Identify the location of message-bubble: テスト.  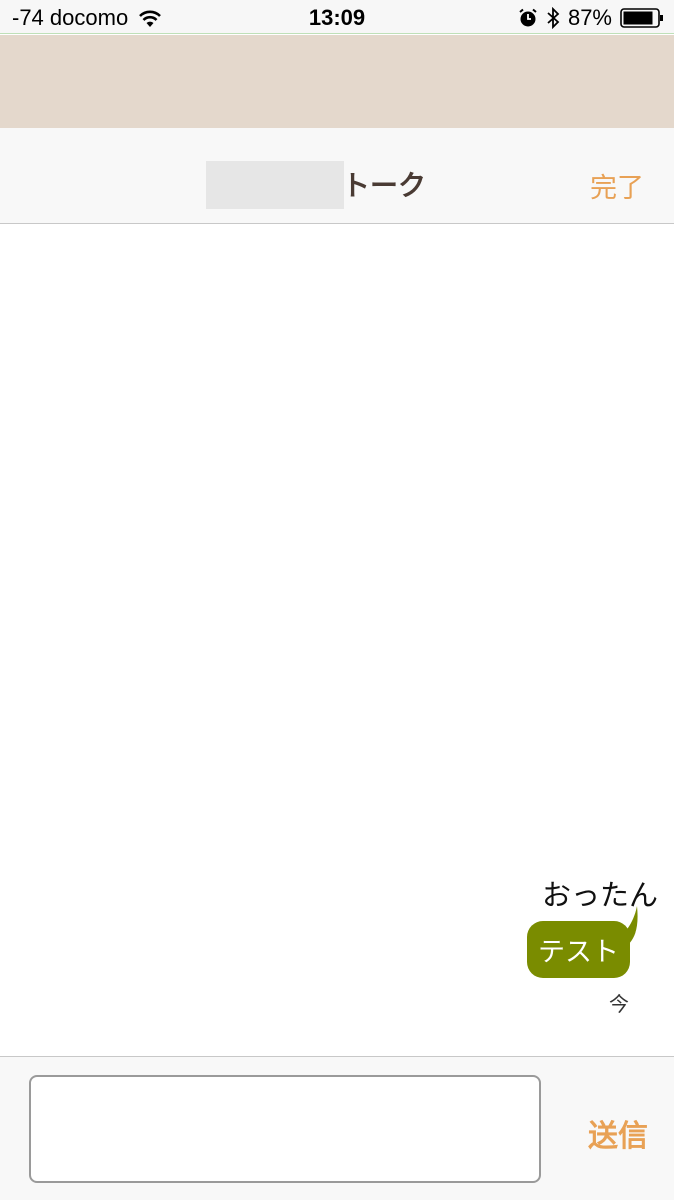
(578, 949).